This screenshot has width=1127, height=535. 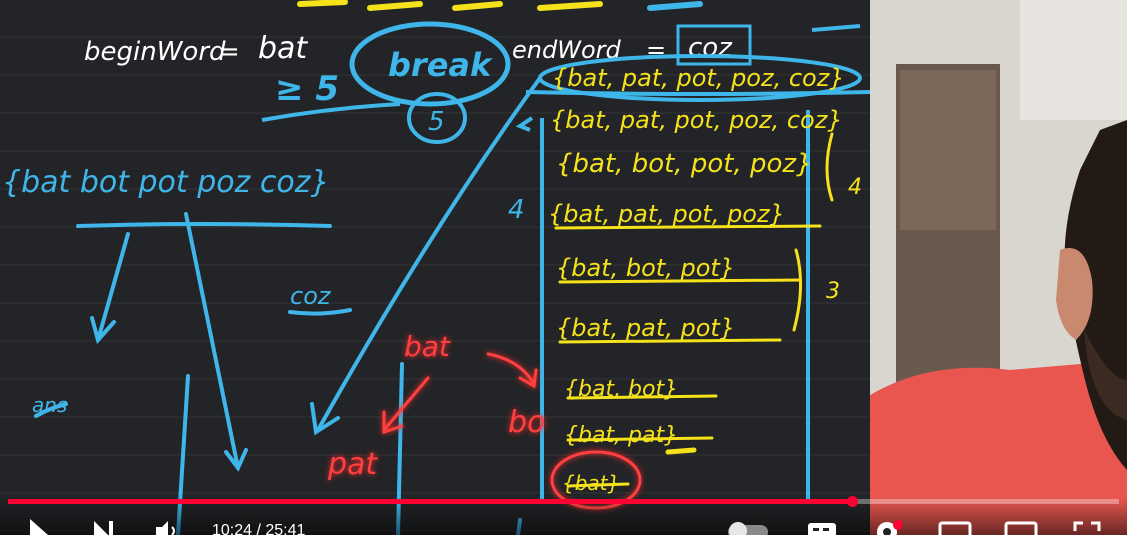 What do you see at coordinates (645, 268) in the screenshot?
I see `set-row-5: {bat, bot, pot}` at bounding box center [645, 268].